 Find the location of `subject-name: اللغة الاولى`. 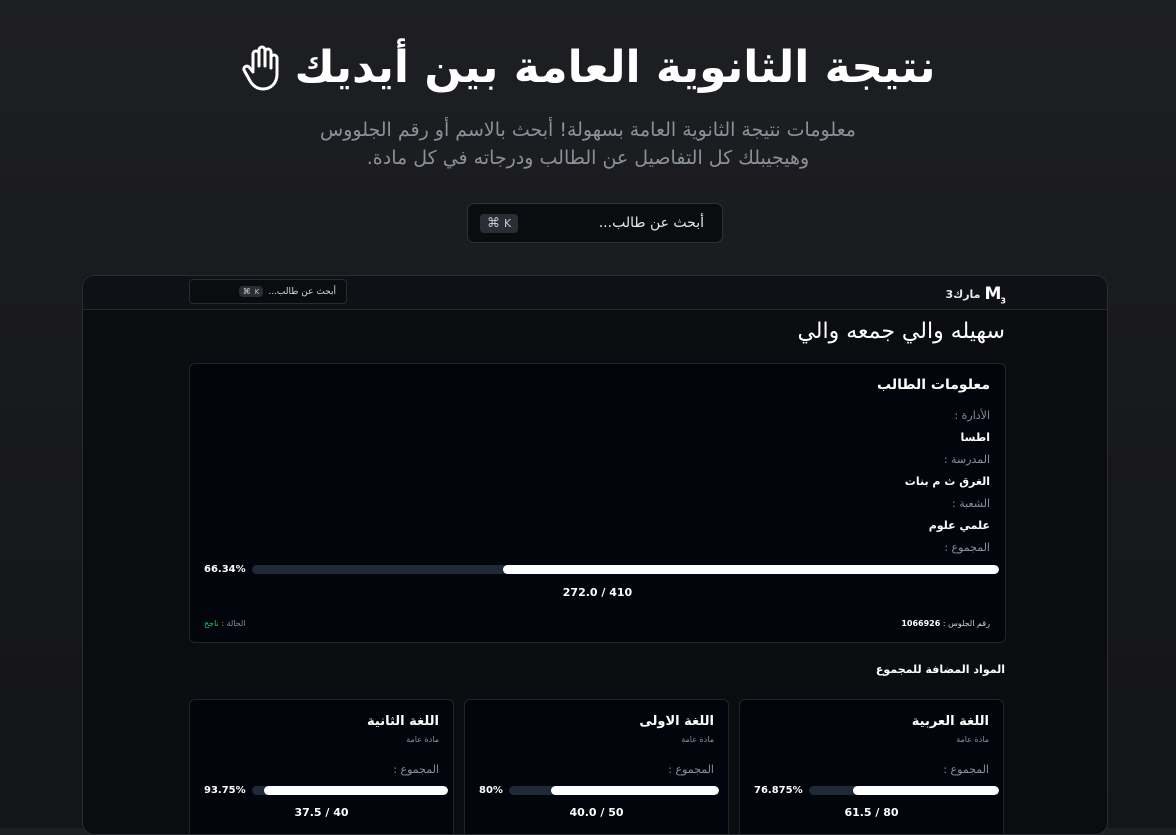

subject-name: اللغة الاولى is located at coordinates (676, 721).